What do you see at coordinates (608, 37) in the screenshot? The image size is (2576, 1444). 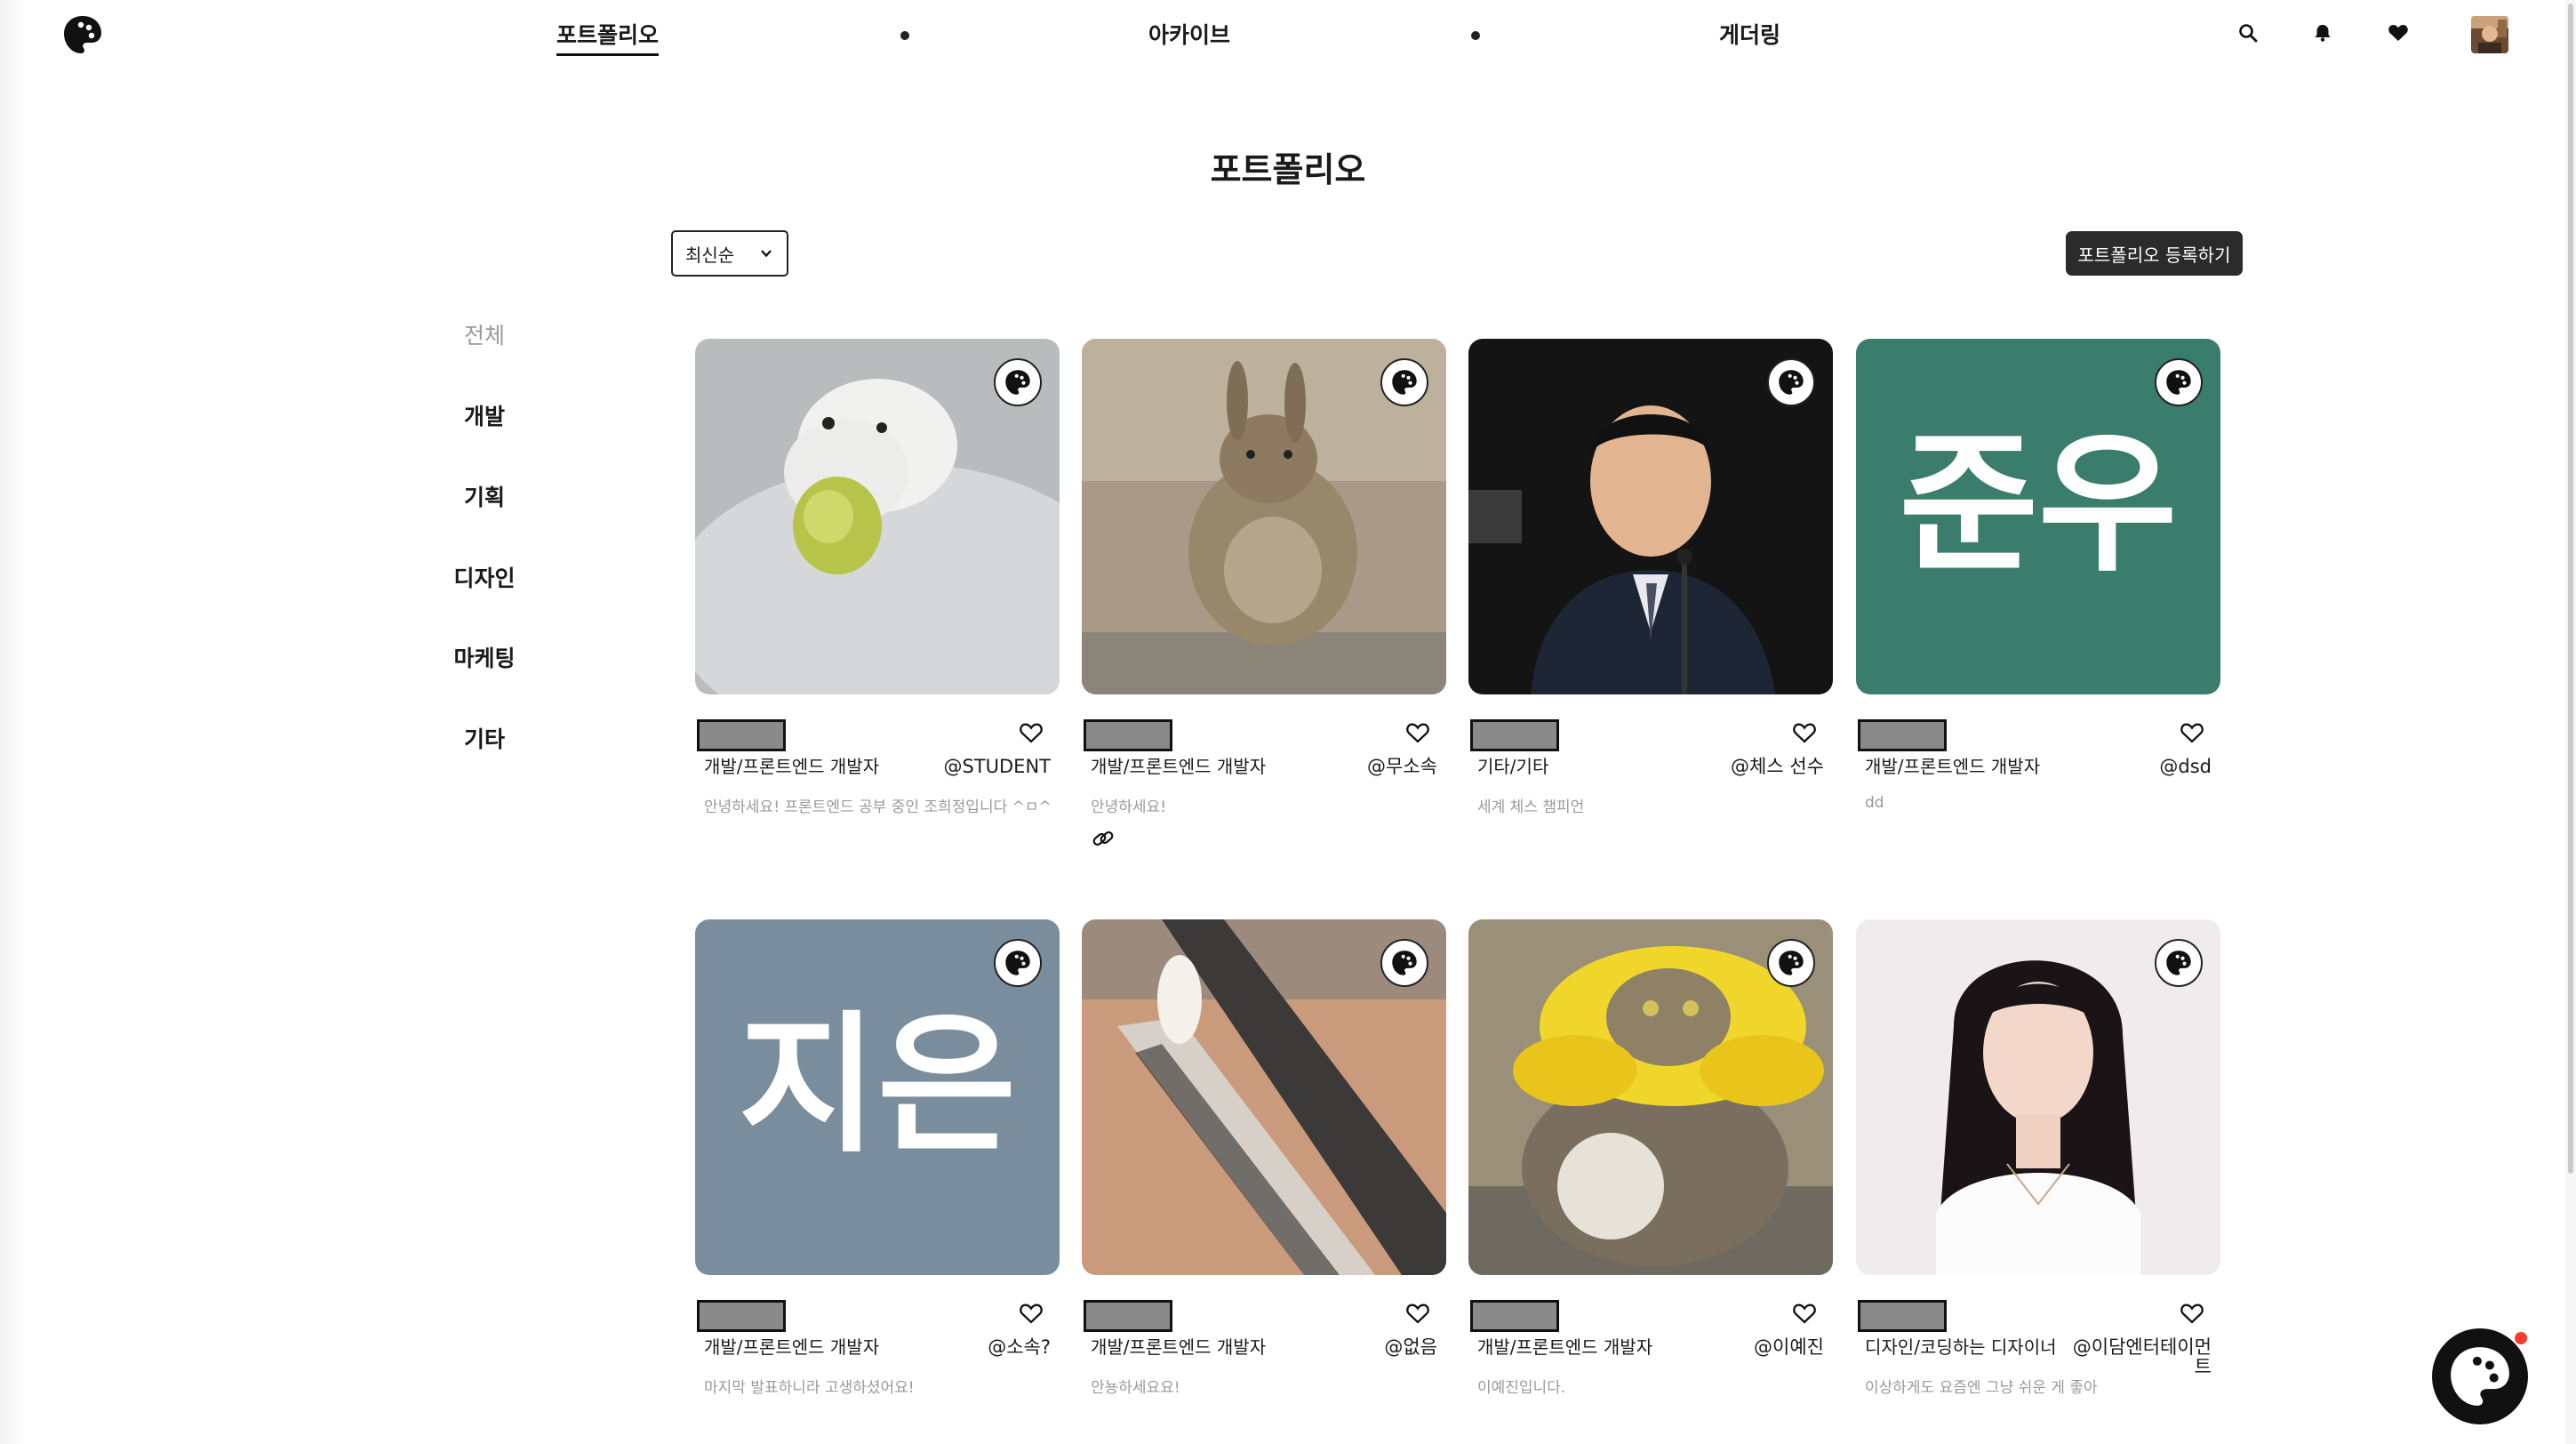 I see `nav-portfolio: 포트폴리오` at bounding box center [608, 37].